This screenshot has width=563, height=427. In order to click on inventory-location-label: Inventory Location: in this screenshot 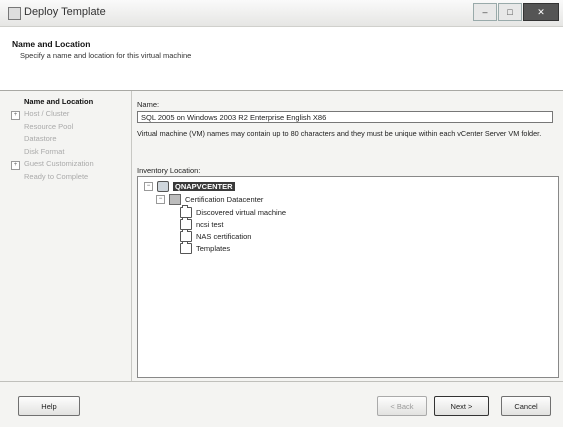, I will do `click(169, 170)`.